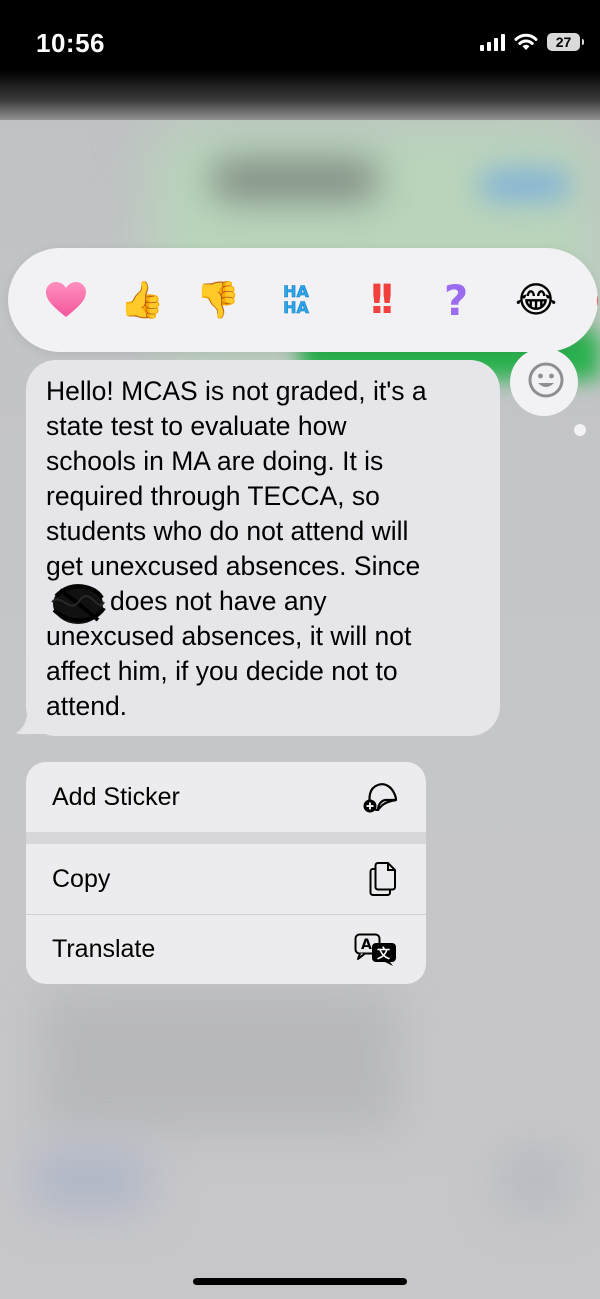  What do you see at coordinates (87, 706) in the screenshot?
I see `message-line: attend.` at bounding box center [87, 706].